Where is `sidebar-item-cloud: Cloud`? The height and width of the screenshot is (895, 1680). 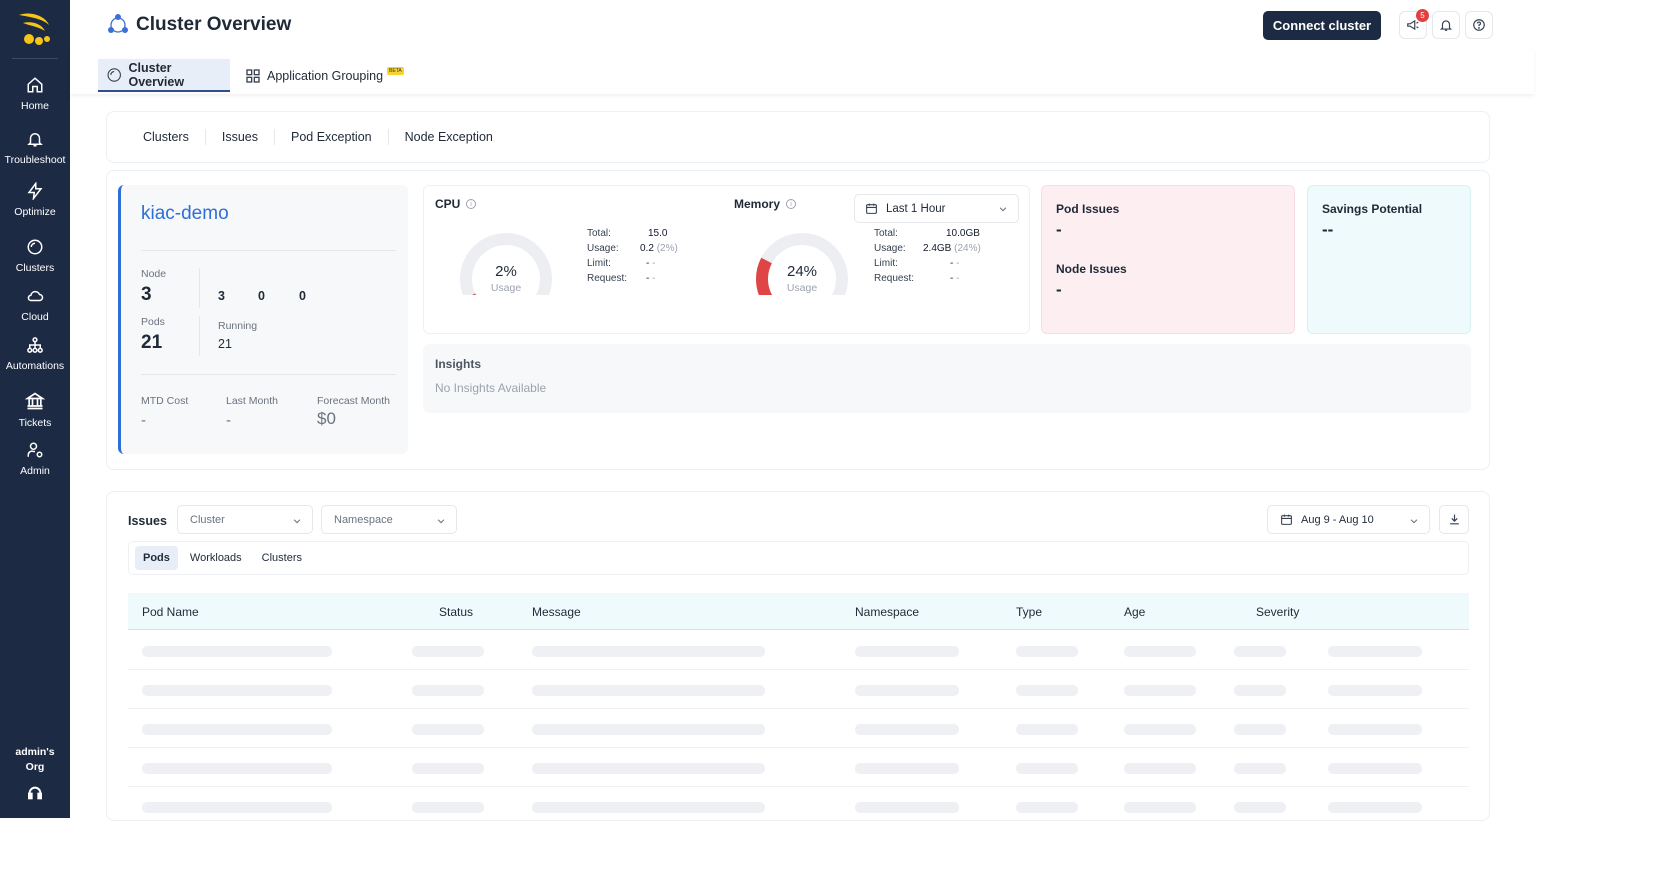 sidebar-item-cloud: Cloud is located at coordinates (35, 305).